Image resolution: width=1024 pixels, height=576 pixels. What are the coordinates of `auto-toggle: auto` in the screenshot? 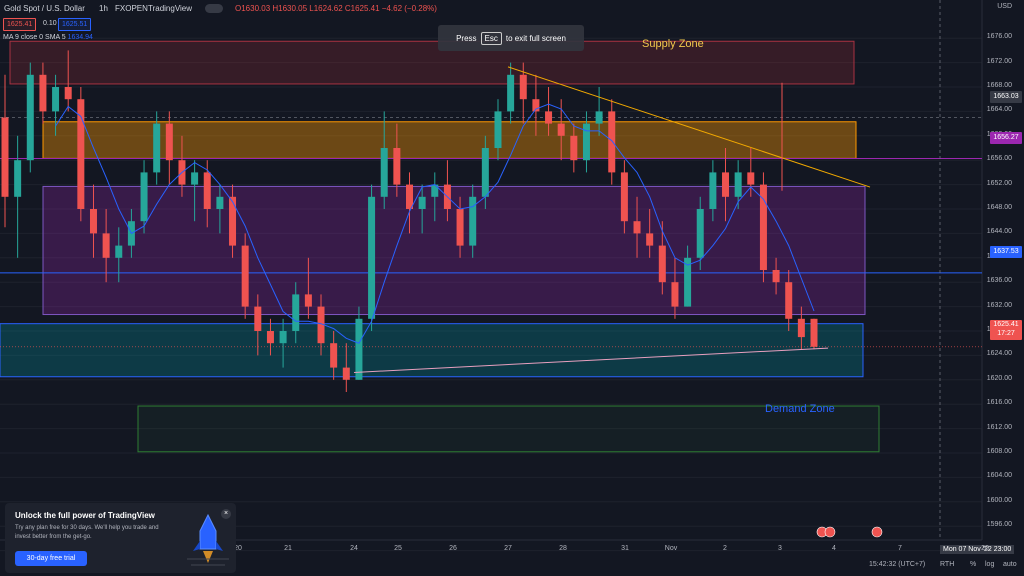 It's located at (1010, 564).